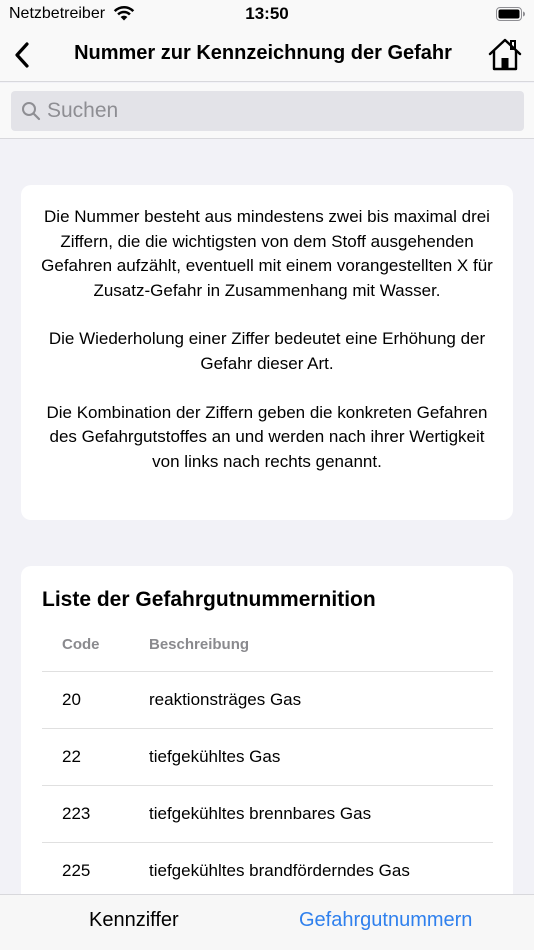  Describe the element at coordinates (385, 920) in the screenshot. I see `tab-gefahrgutnummern: Gefahrgutnummern` at that location.